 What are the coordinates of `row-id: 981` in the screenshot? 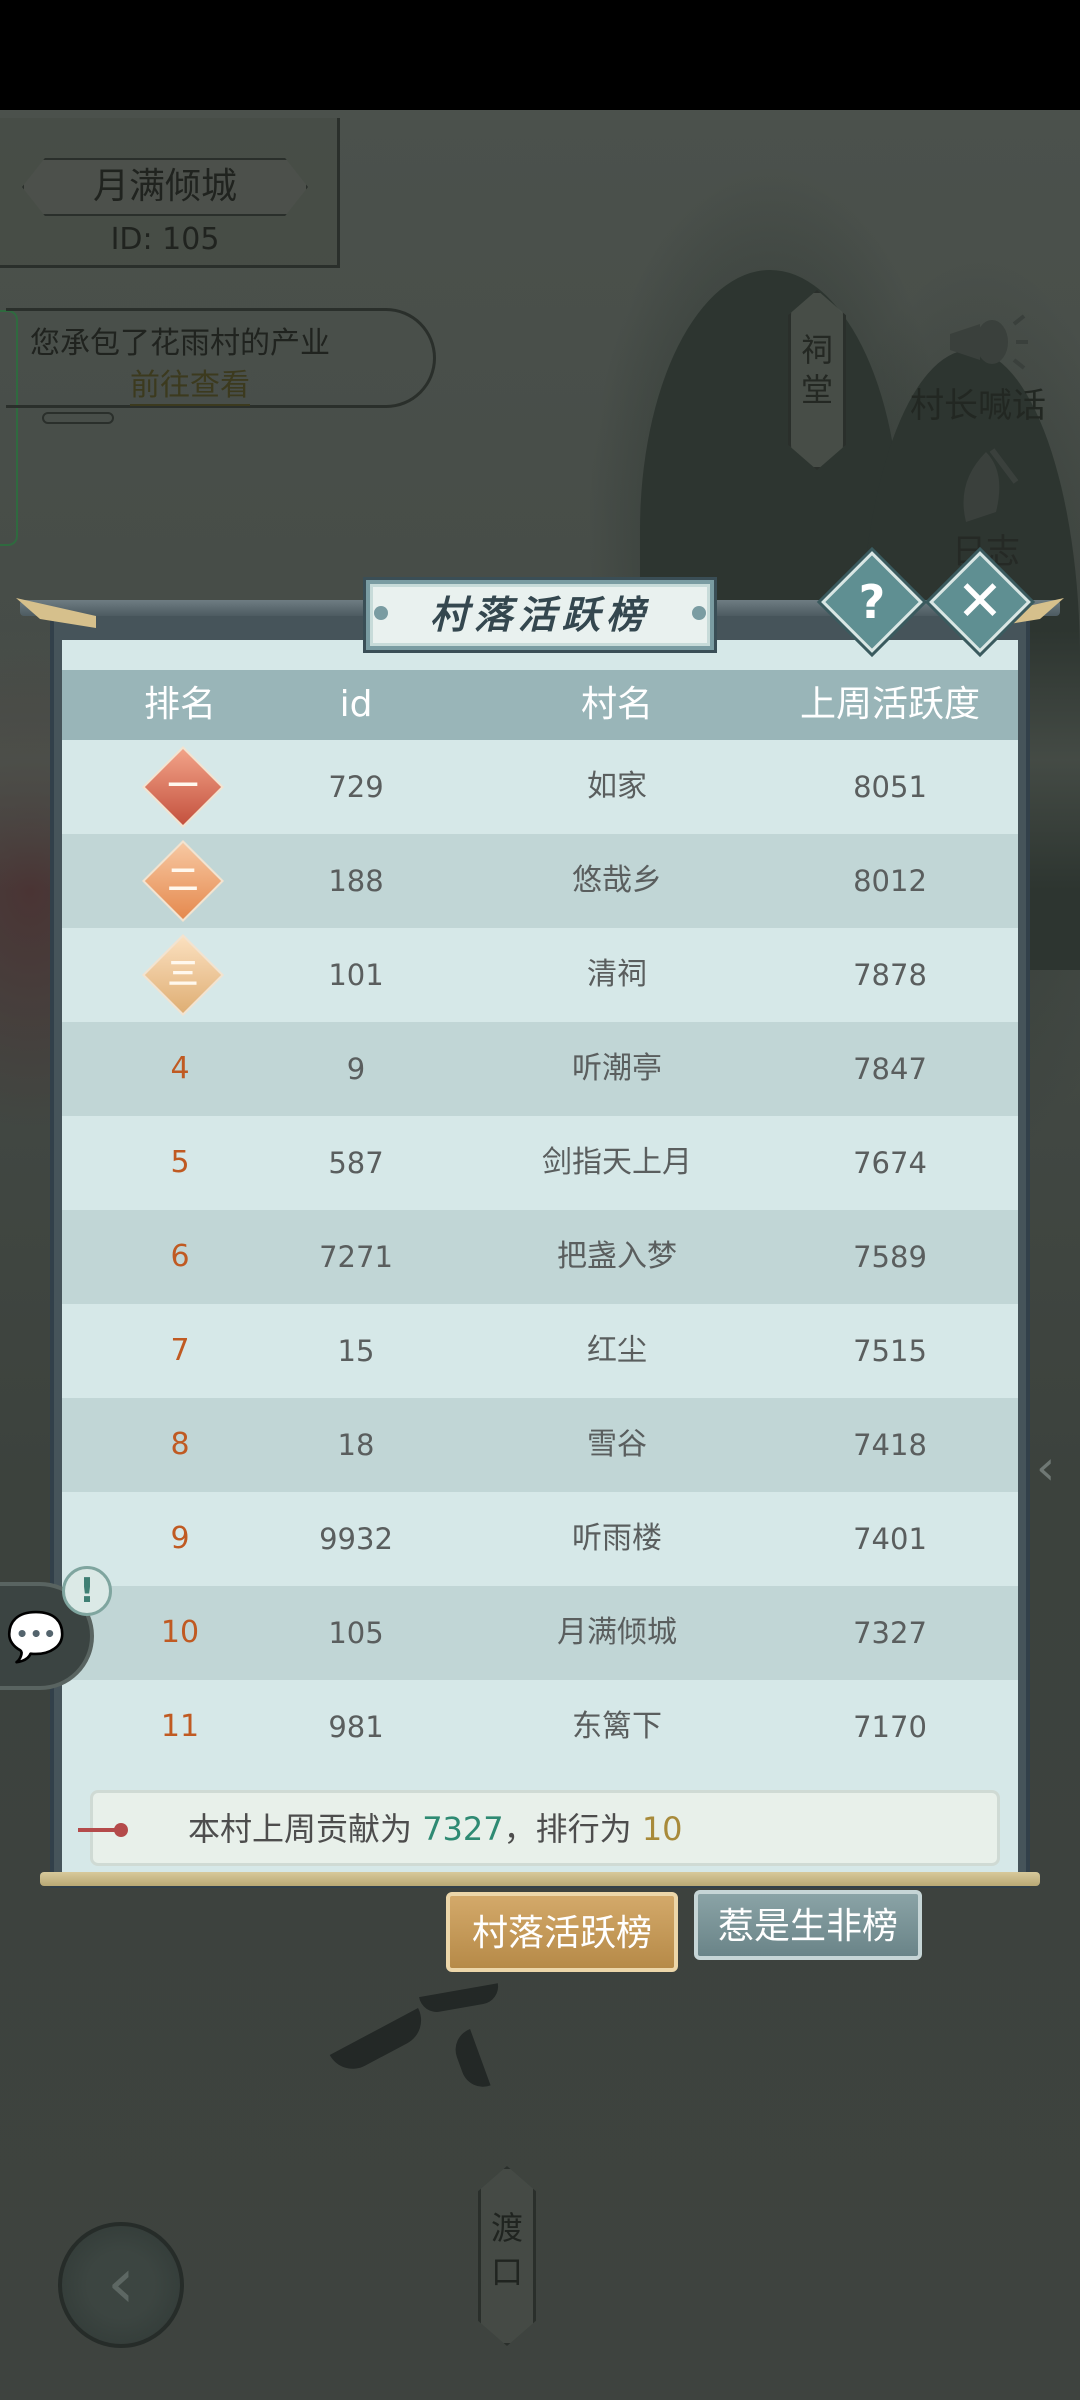 It's located at (356, 1727).